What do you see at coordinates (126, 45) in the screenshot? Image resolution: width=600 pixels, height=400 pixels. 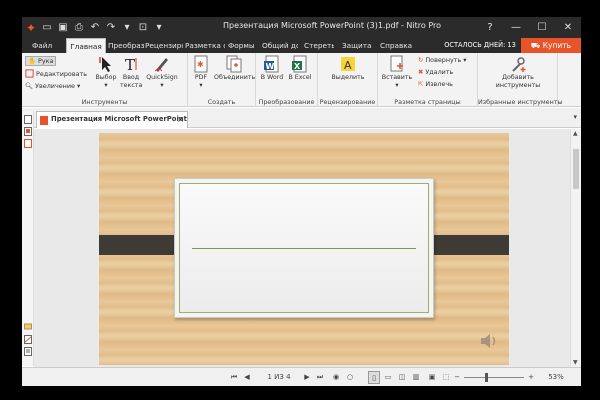 I see `tab-convert: Преобраз` at bounding box center [126, 45].